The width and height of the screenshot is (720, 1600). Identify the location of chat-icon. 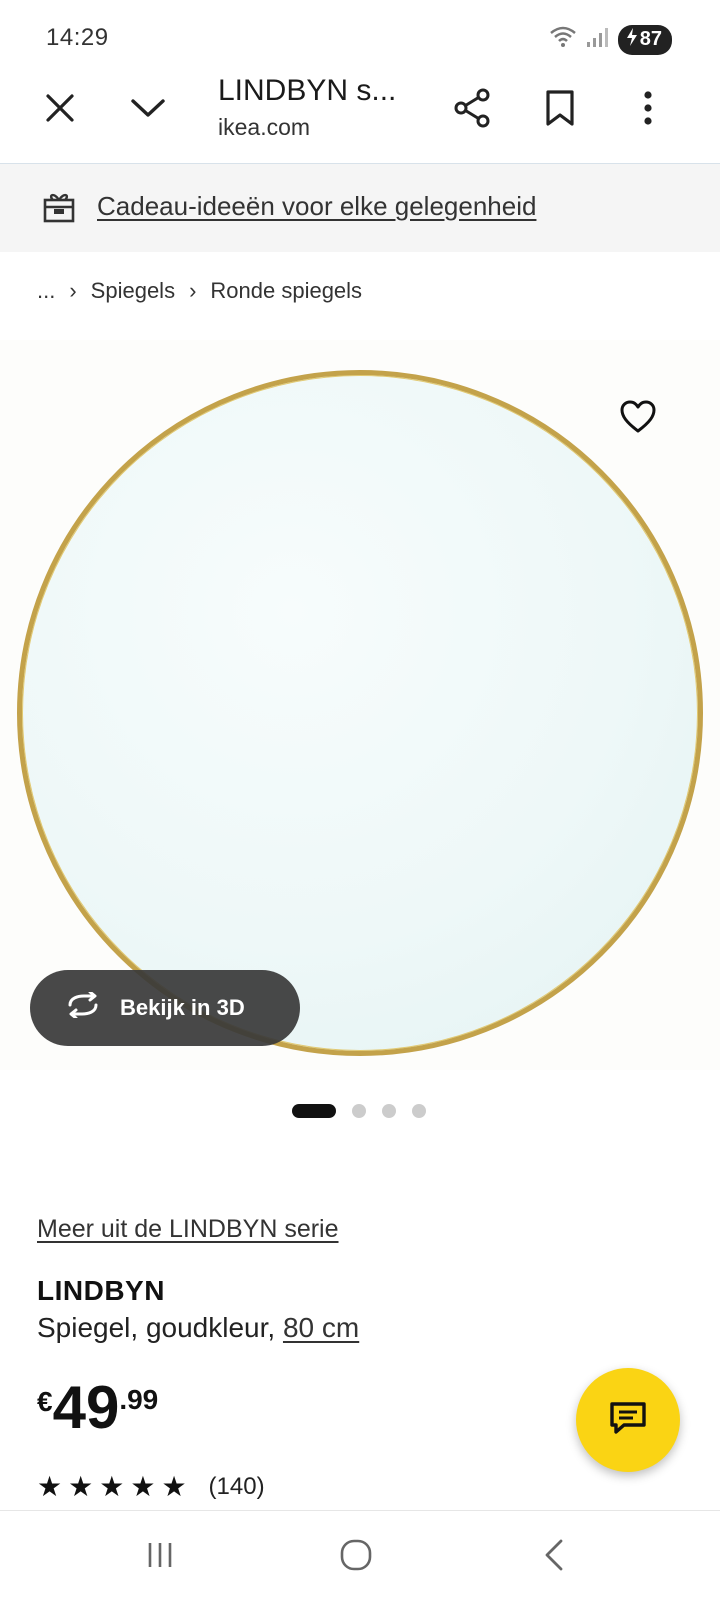
(628, 1420).